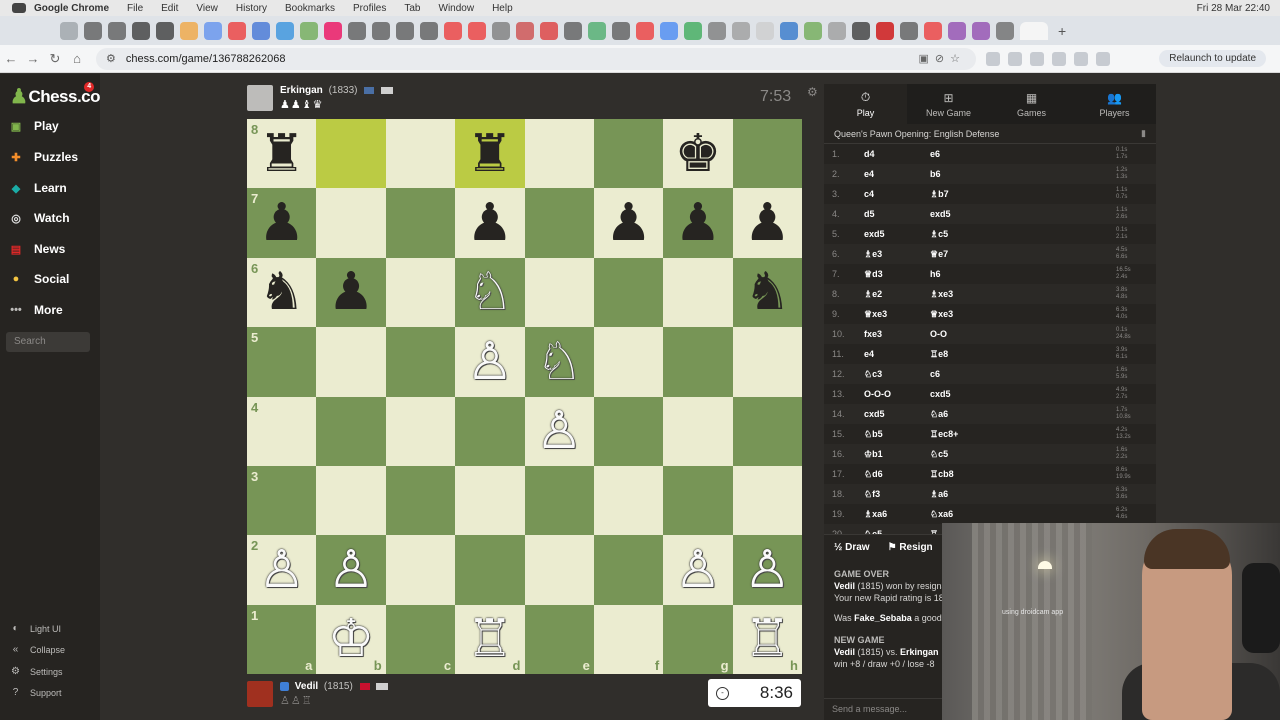  I want to click on draw-button: ½ Draw, so click(852, 547).